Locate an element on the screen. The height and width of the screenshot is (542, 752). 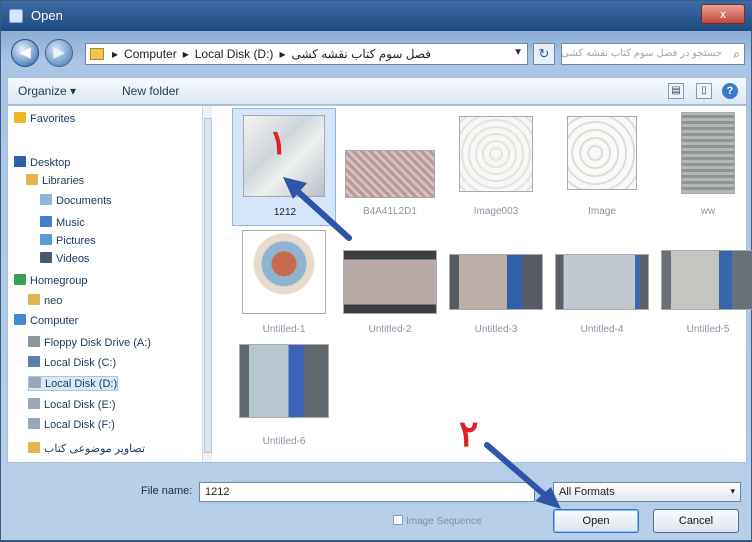
file-name-label: 1212 is located at coordinates (285, 212).